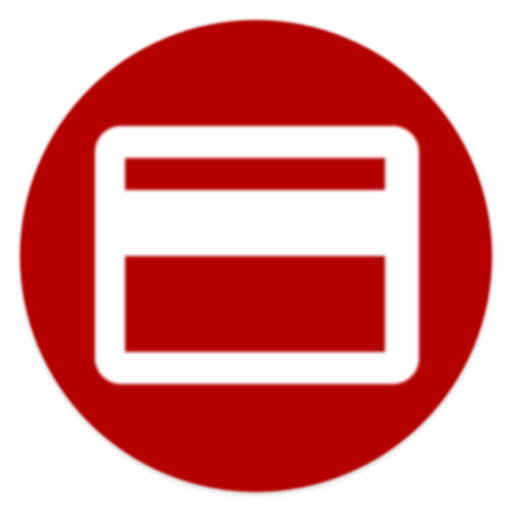 Image resolution: width=512 pixels, height=512 pixels. What do you see at coordinates (255, 304) in the screenshot?
I see `card-bottom-panel` at bounding box center [255, 304].